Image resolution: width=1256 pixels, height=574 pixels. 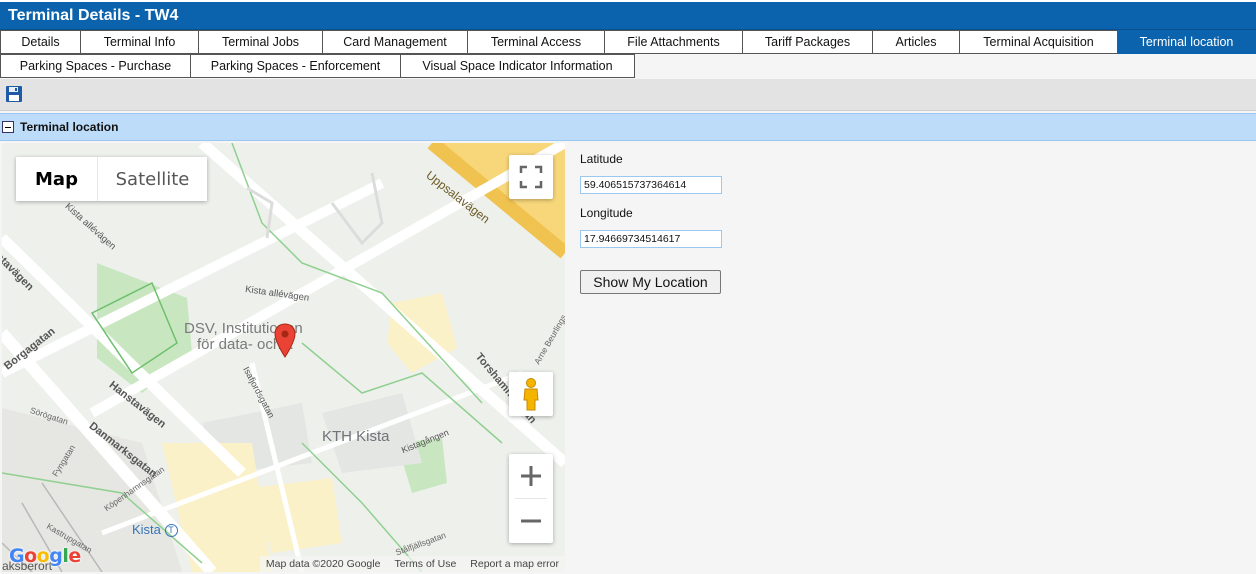 I want to click on fullscreen-button, so click(x=531, y=177).